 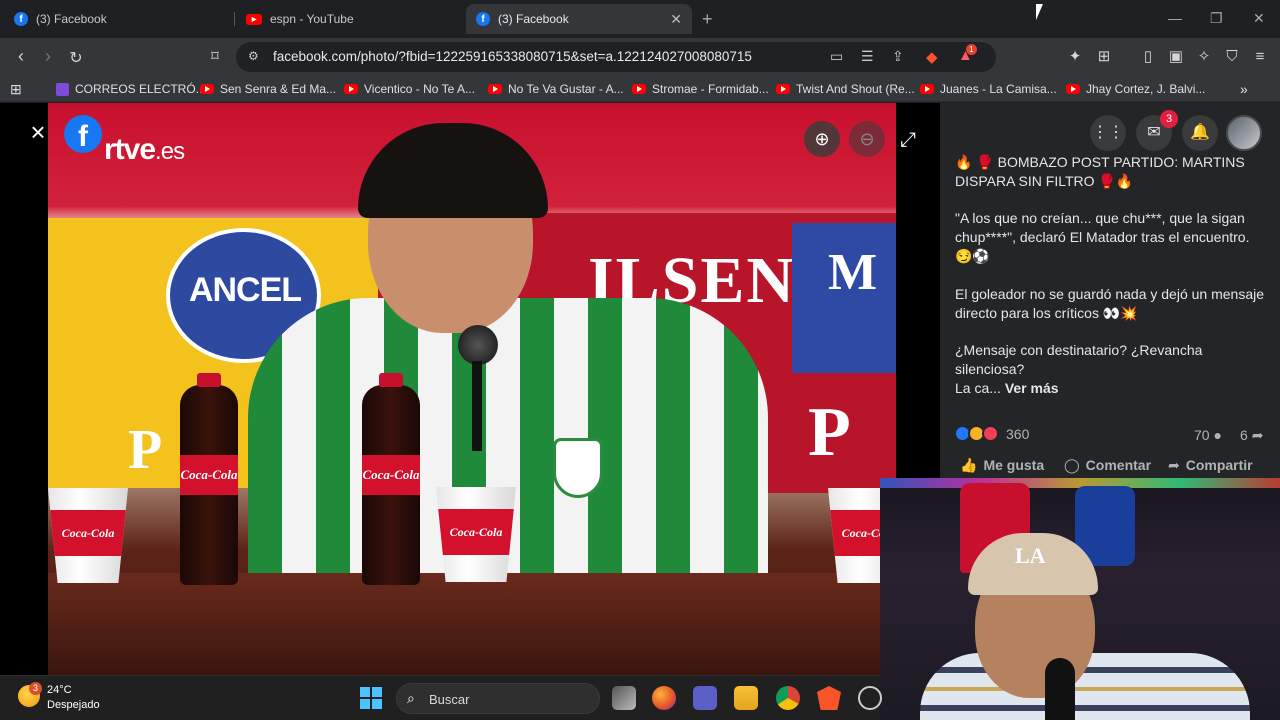 What do you see at coordinates (130, 149) in the screenshot?
I see `watermark-main: rtve` at bounding box center [130, 149].